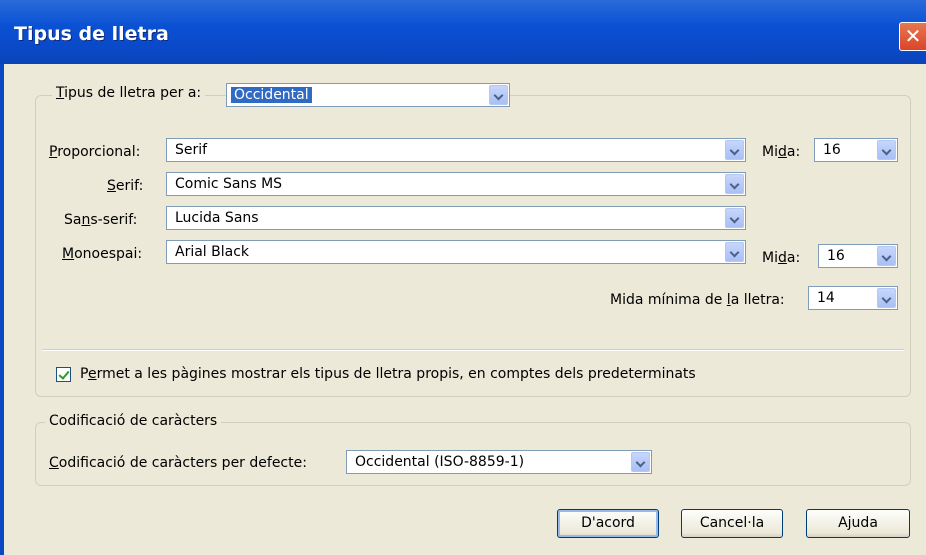 The height and width of the screenshot is (555, 926). Describe the element at coordinates (212, 252) in the screenshot. I see `monospace-value: Arial Black` at that location.